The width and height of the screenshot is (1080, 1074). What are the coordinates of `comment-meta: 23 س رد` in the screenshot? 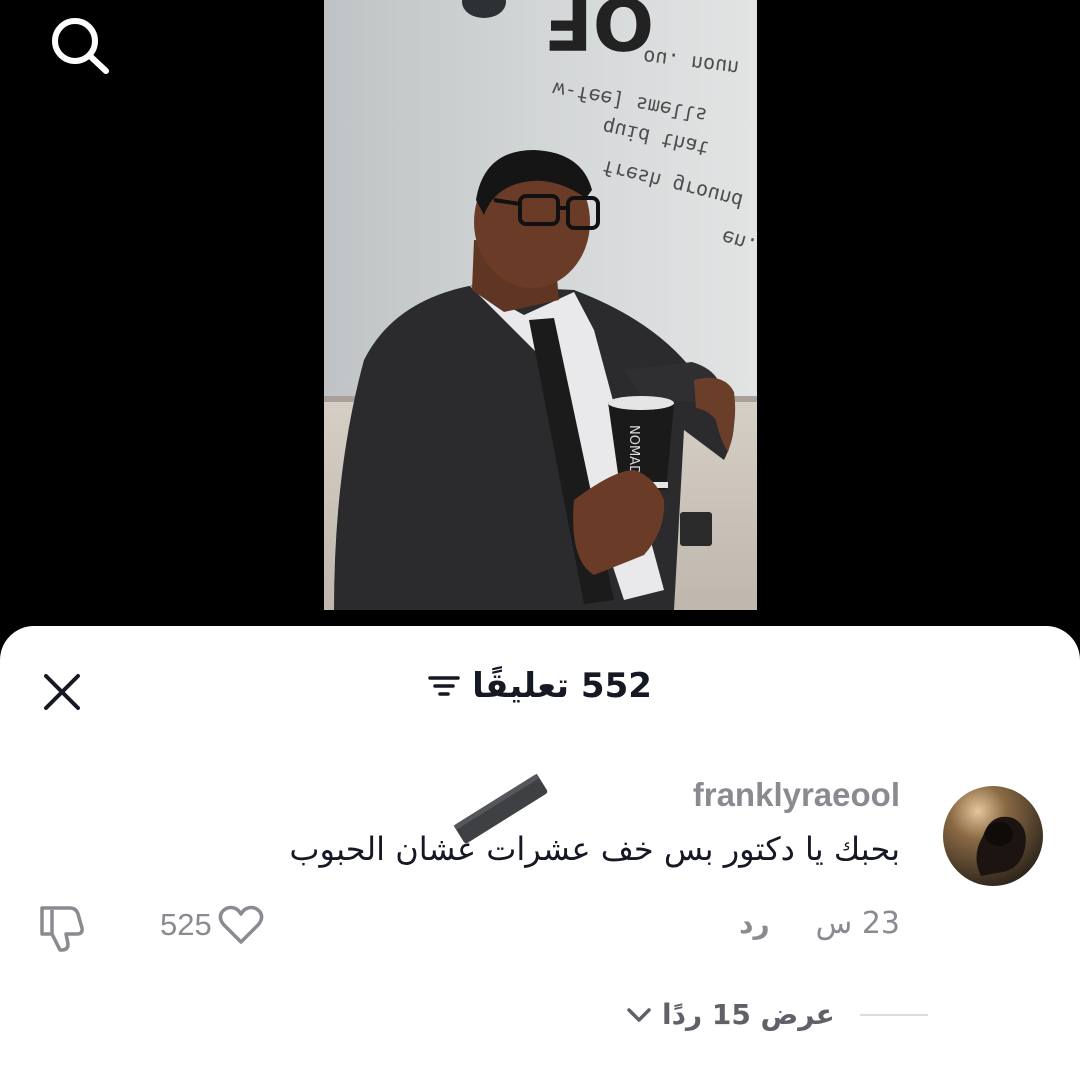 It's located at (819, 923).